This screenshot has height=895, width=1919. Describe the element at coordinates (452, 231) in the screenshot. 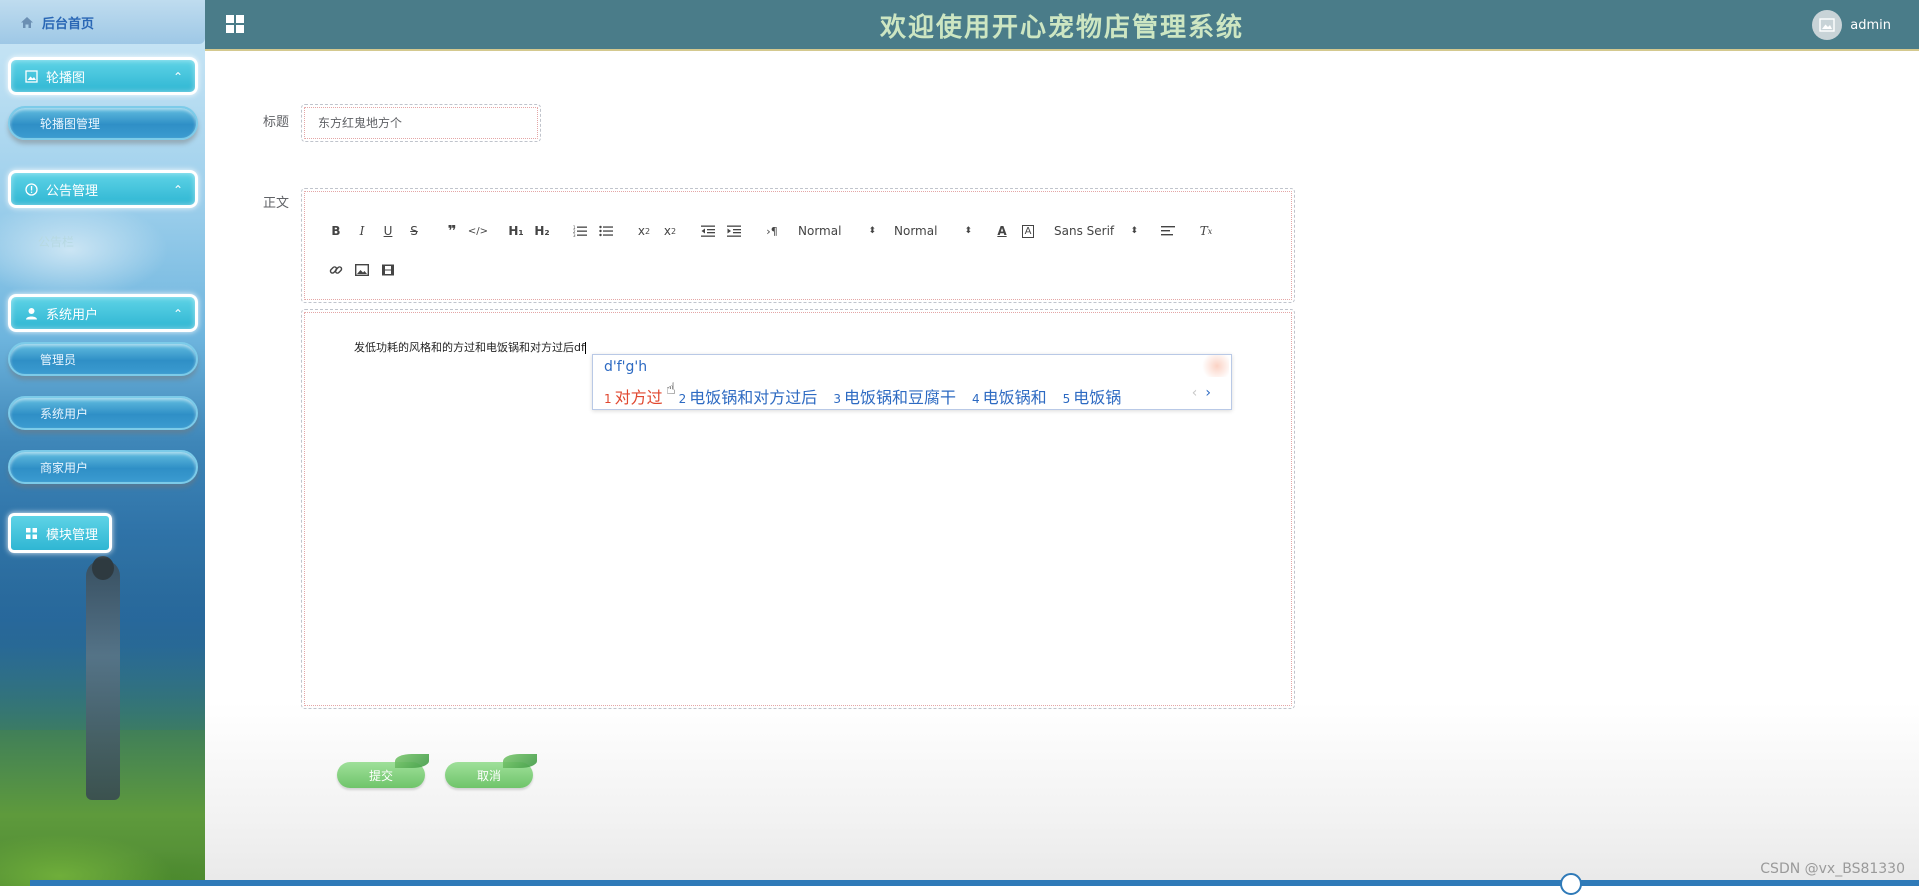

I see `blockquote-icon: ❞` at that location.